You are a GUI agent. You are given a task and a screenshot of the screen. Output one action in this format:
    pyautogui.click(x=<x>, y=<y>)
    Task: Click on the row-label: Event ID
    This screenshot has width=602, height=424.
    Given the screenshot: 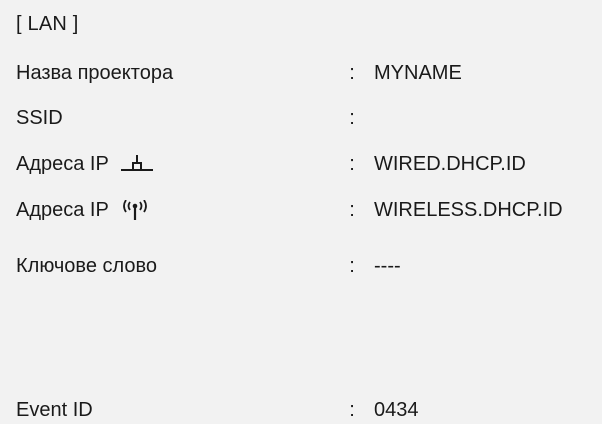 What is the action you would take?
    pyautogui.click(x=54, y=410)
    